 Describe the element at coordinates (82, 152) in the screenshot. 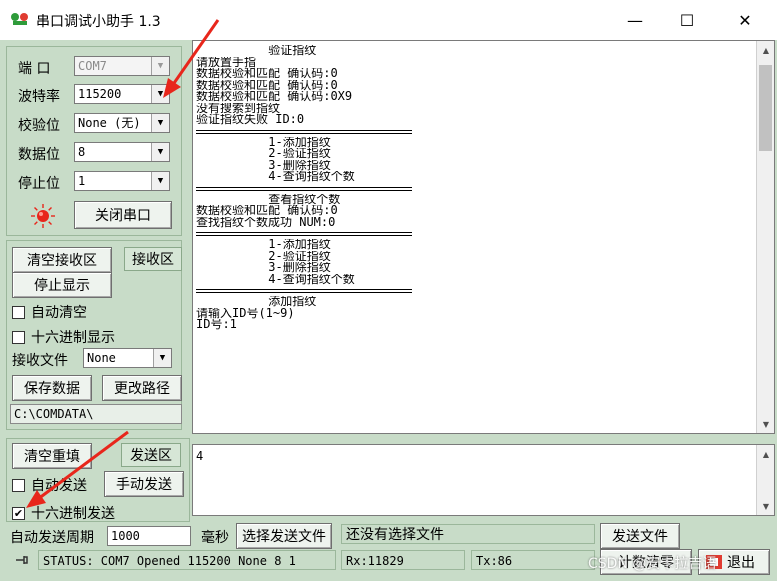

I see `databits-value: 8` at that location.